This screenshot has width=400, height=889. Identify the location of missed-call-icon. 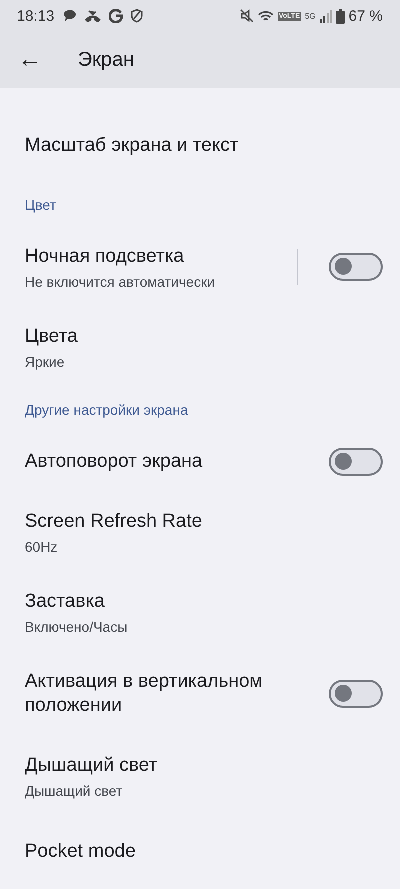
(92, 16).